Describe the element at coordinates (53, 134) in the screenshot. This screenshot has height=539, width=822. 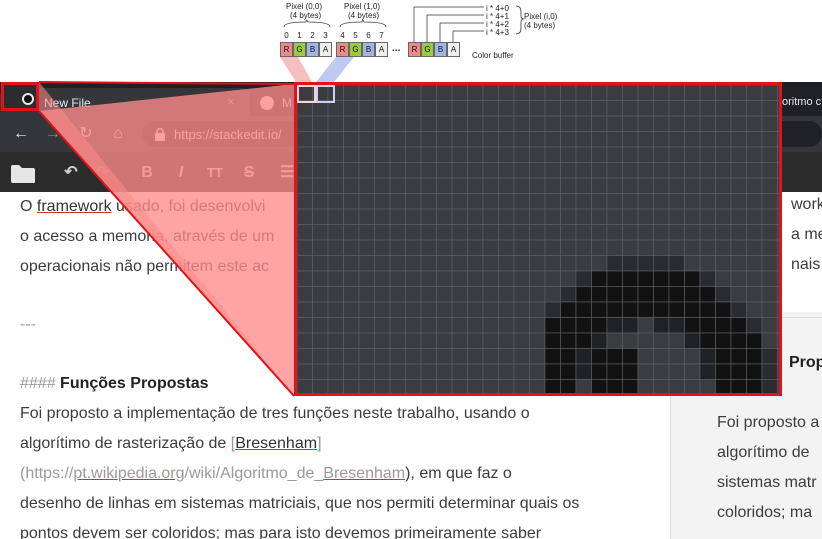
I see `forward-button: →` at that location.